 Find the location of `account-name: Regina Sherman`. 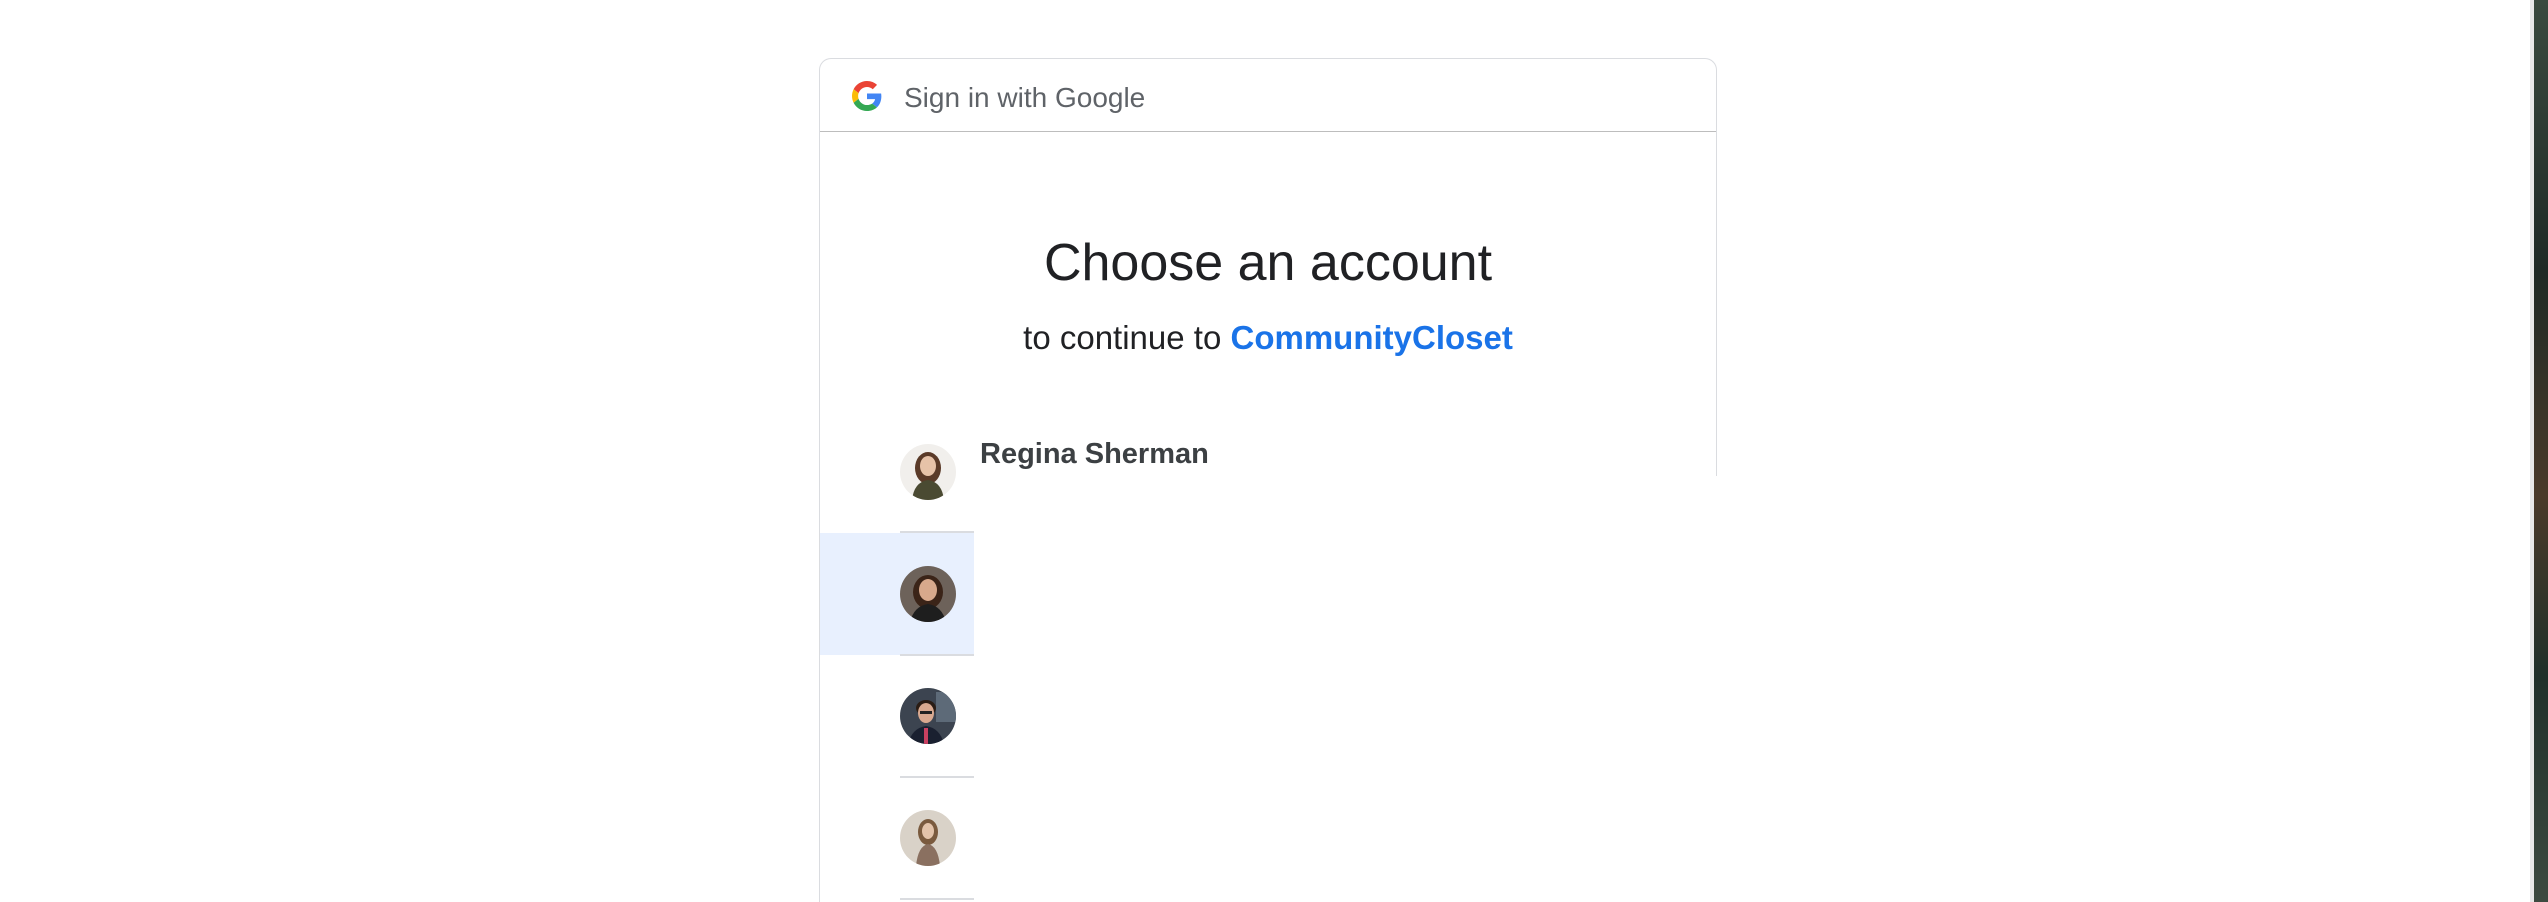

account-name: Regina Sherman is located at coordinates (1094, 454).